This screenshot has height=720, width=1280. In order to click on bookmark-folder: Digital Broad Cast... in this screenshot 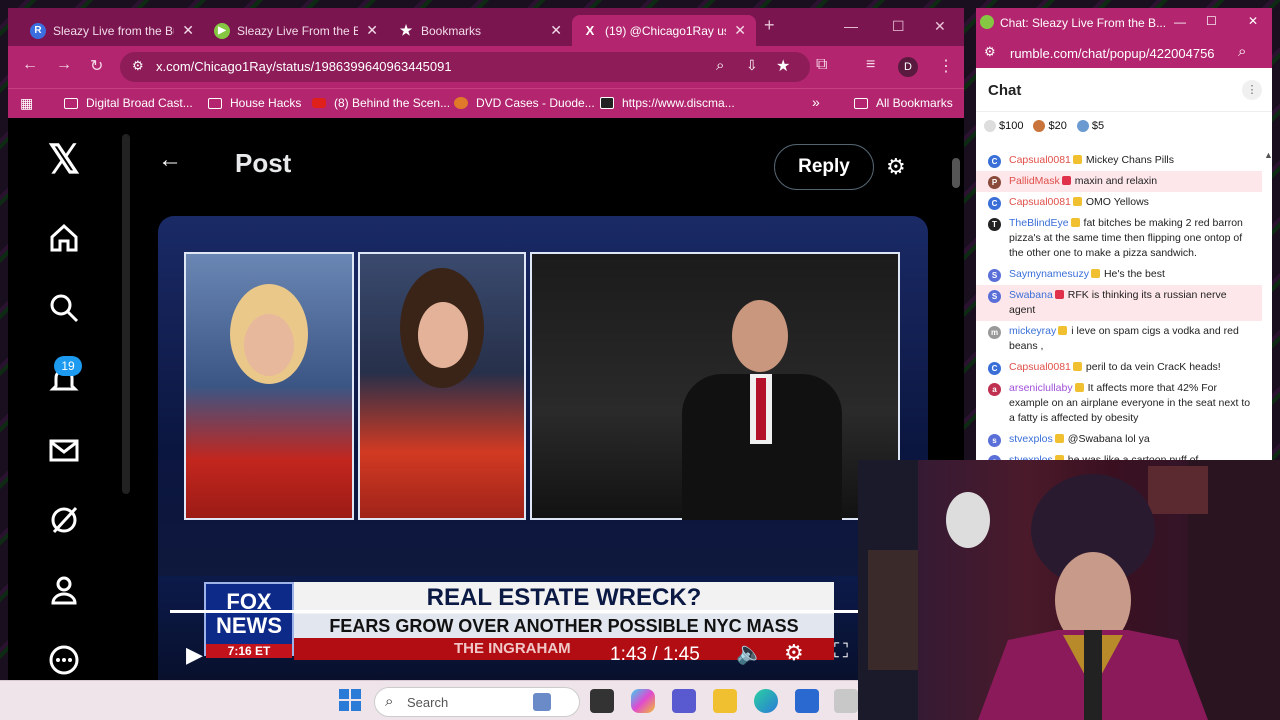, I will do `click(128, 103)`.